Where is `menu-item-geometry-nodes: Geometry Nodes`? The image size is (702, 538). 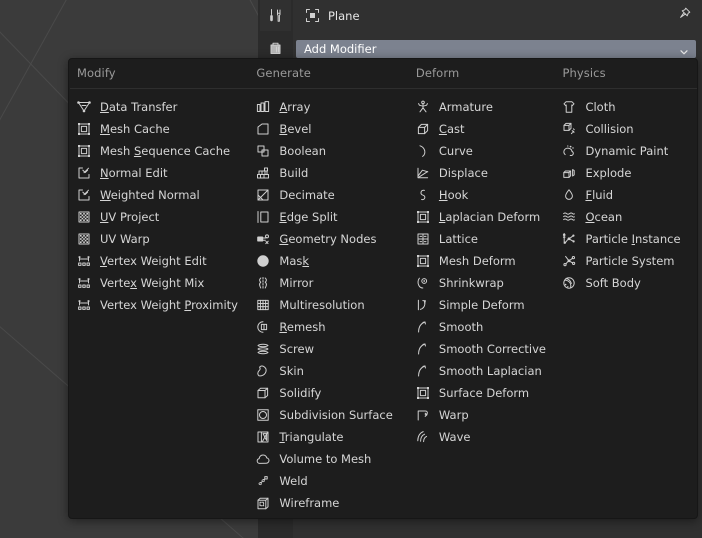 menu-item-geometry-nodes: Geometry Nodes is located at coordinates (327, 239).